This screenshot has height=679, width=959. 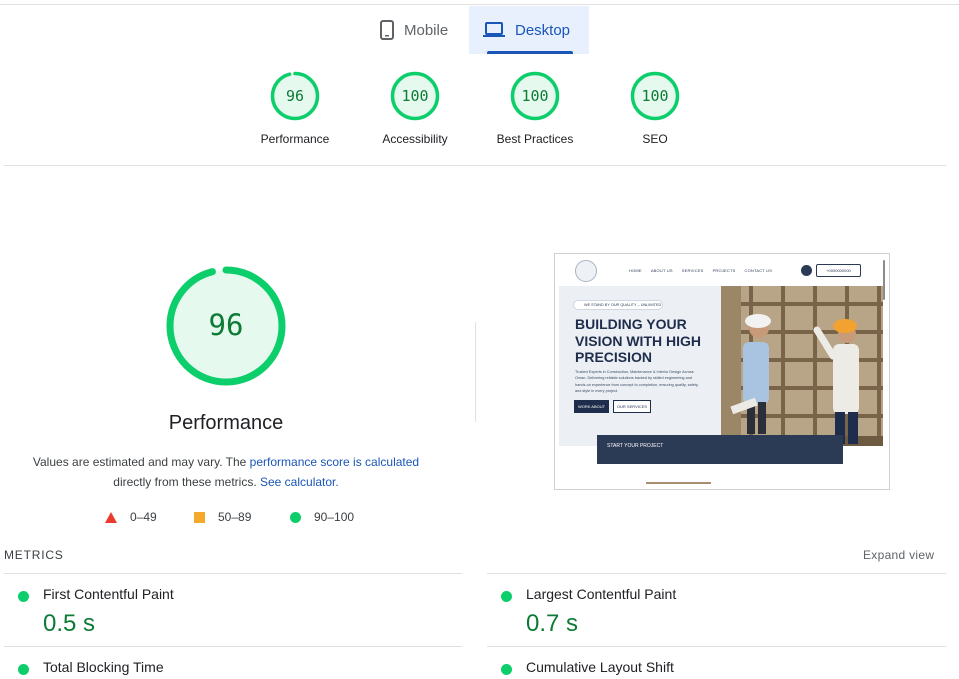 I want to click on preview-hero, so click(x=641, y=366).